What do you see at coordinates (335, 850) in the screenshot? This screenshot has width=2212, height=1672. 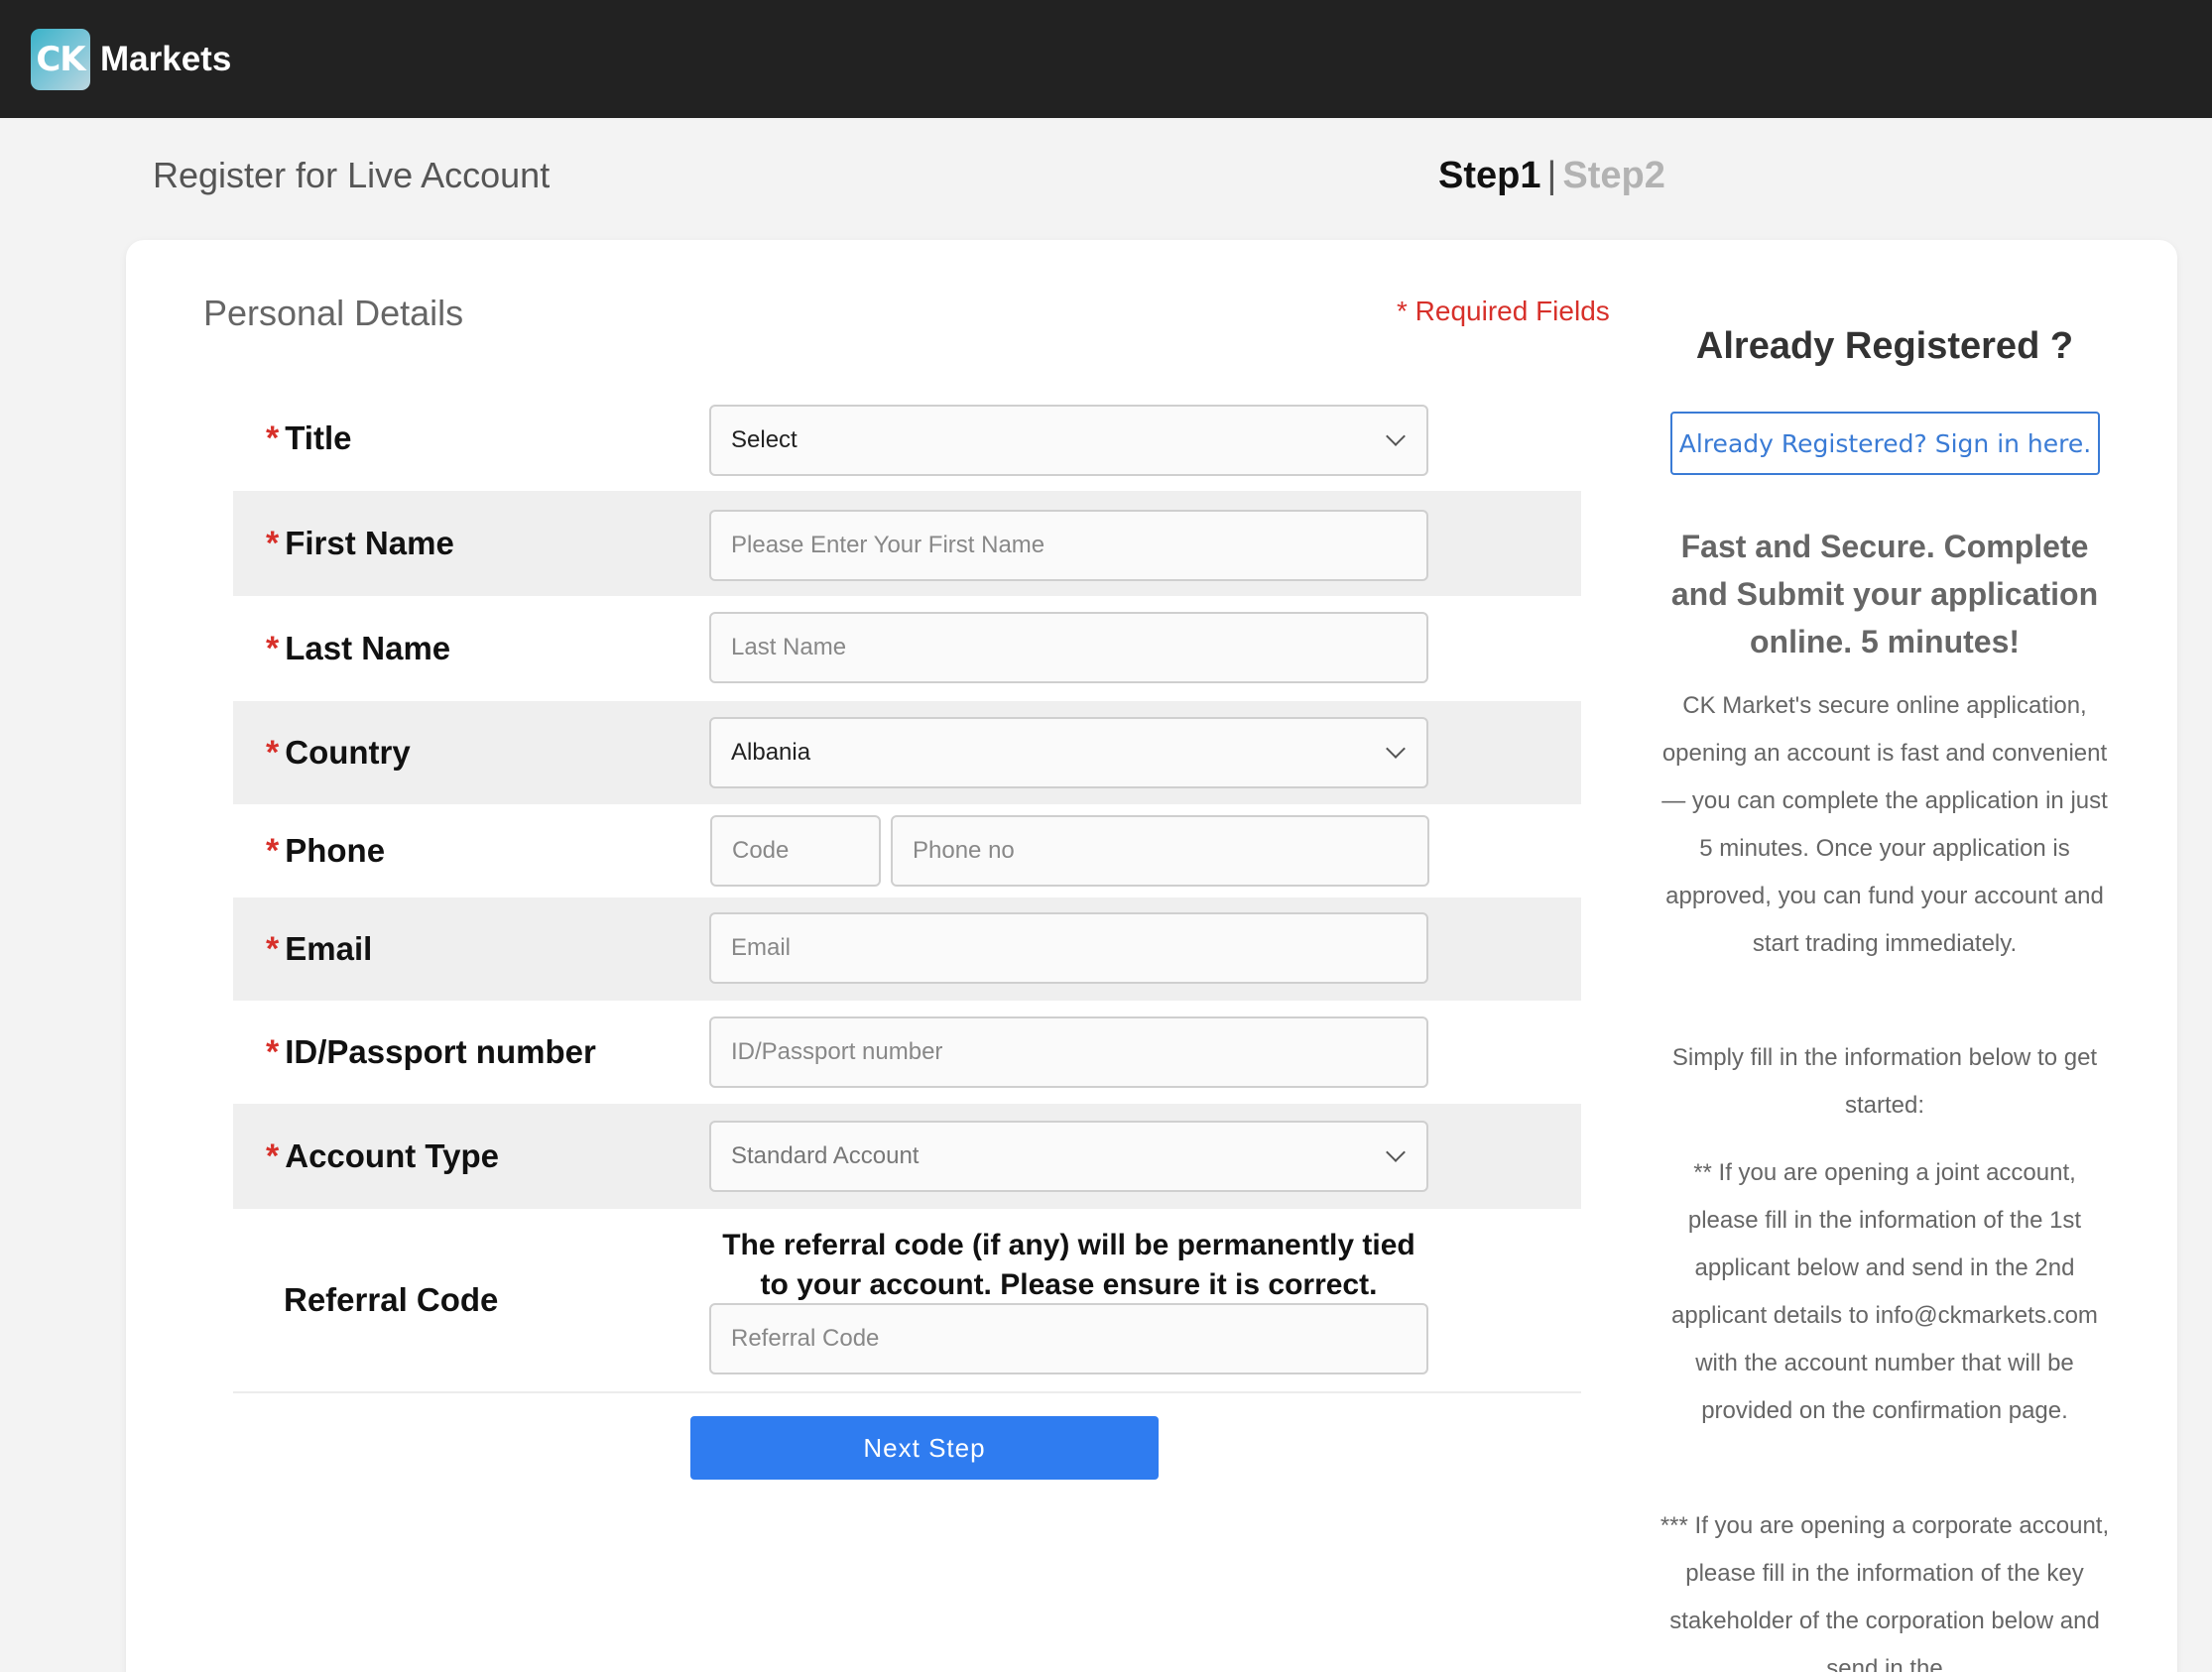 I see `phone-label-text: Phone` at bounding box center [335, 850].